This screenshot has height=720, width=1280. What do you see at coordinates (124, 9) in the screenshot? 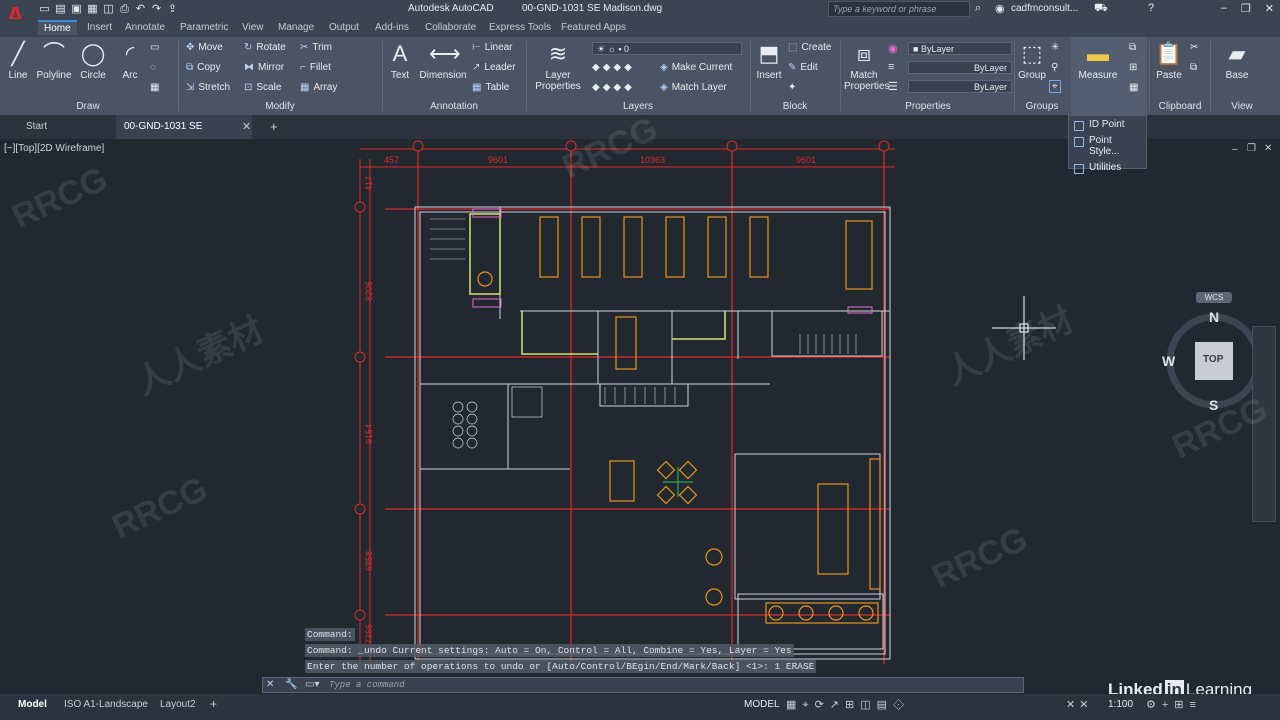
I see `plot-icon: ⎙` at bounding box center [124, 9].